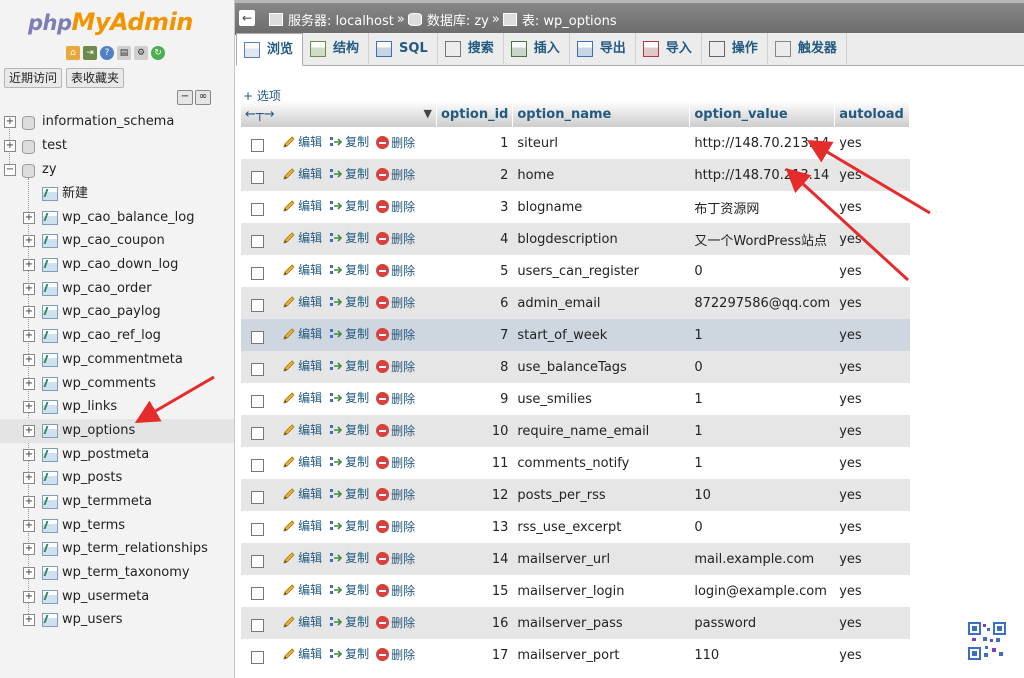 This screenshot has height=678, width=1024. Describe the element at coordinates (601, 591) in the screenshot. I see `cell-option-name: mailserver_login` at that location.